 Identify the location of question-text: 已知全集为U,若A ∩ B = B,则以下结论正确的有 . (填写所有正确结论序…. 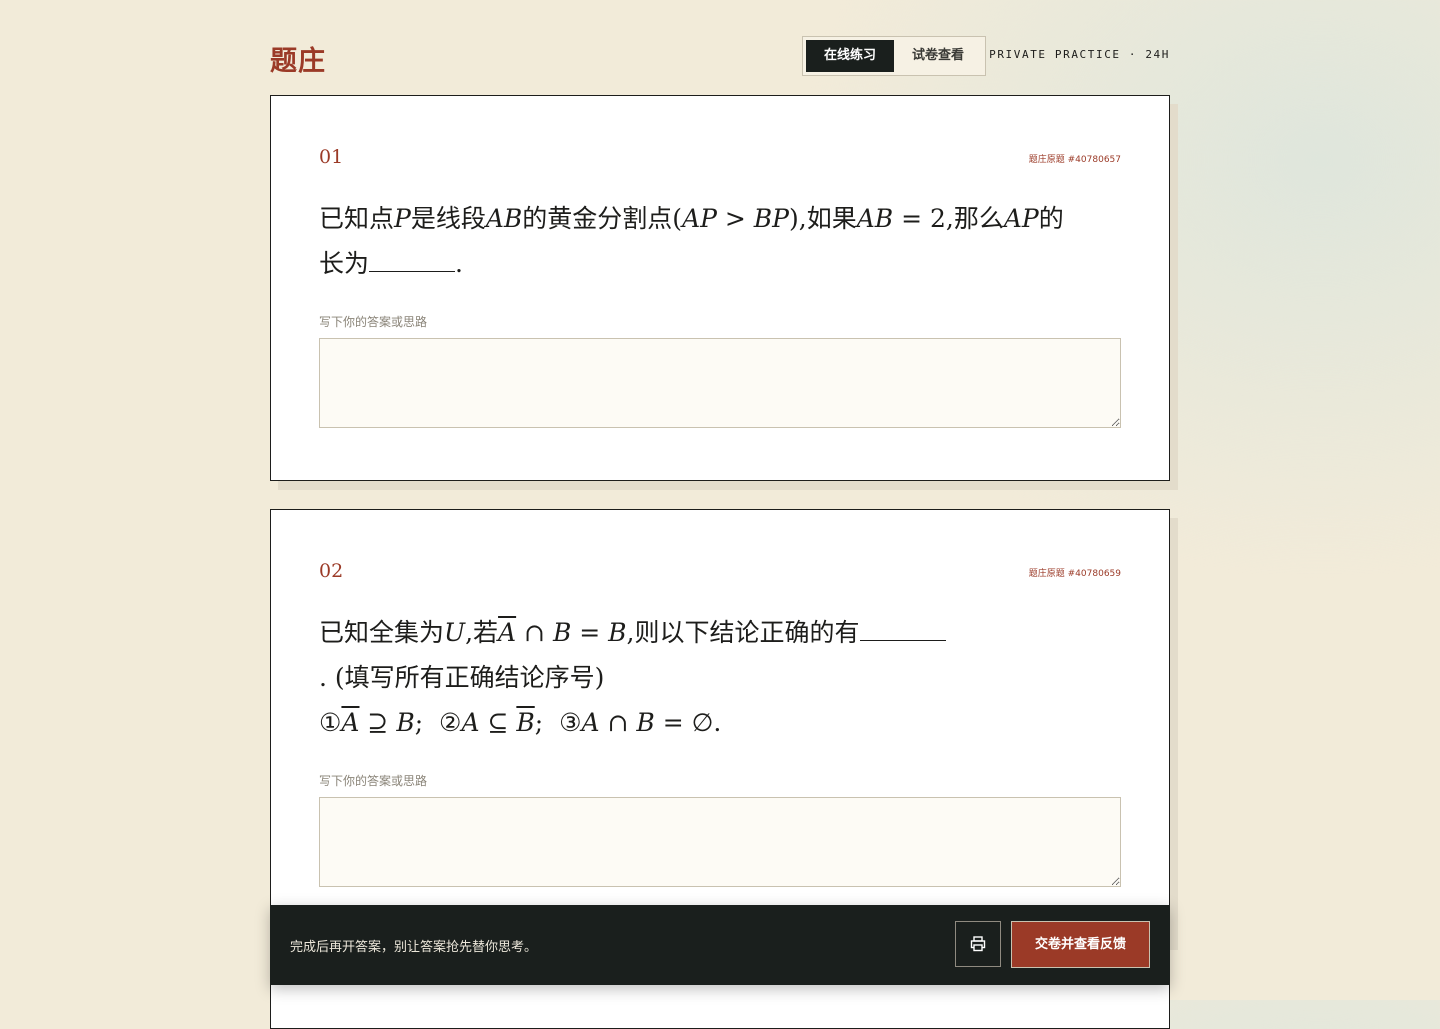
(724, 677).